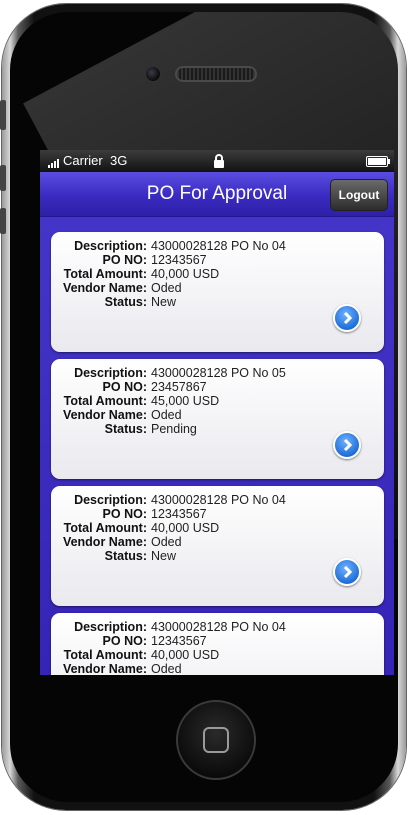  I want to click on home-button, so click(216, 740).